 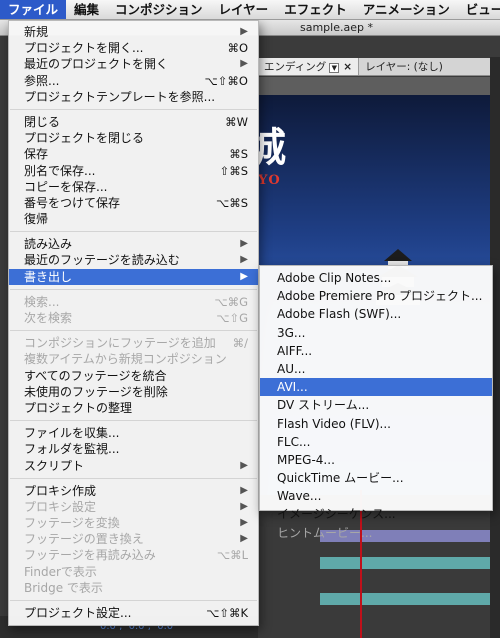 What do you see at coordinates (269, 180) in the screenshot?
I see `comp-subtitle-text: TOJYO` at bounding box center [269, 180].